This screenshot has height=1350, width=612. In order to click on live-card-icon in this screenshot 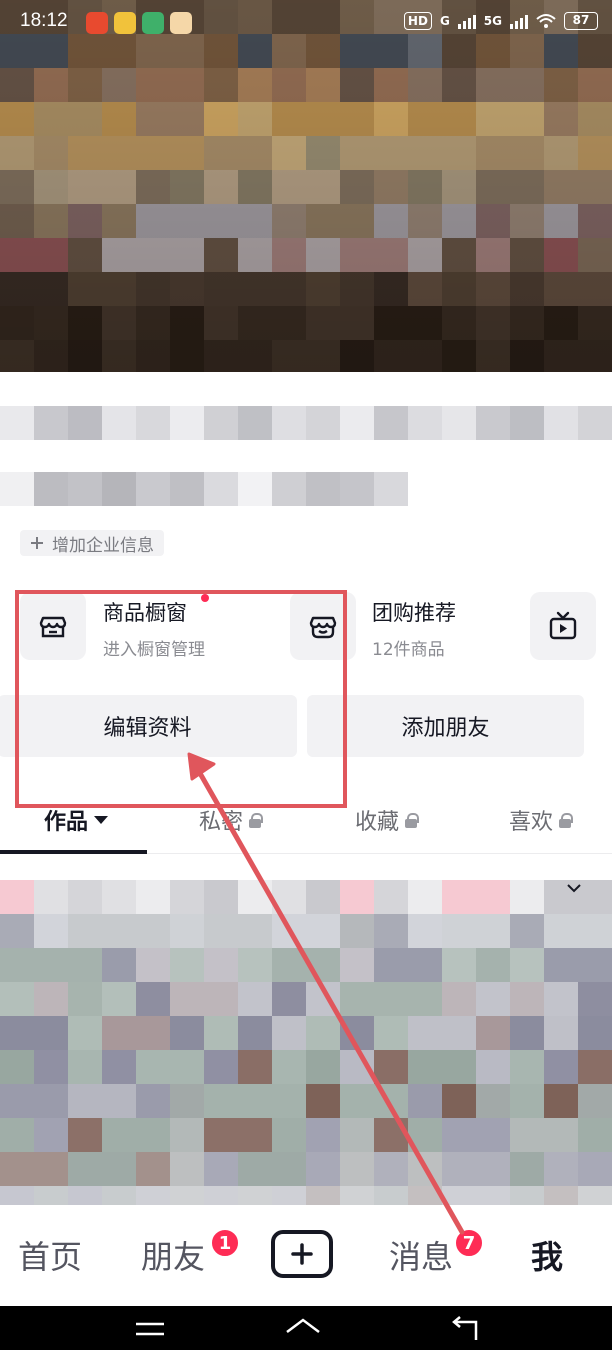, I will do `click(563, 626)`.